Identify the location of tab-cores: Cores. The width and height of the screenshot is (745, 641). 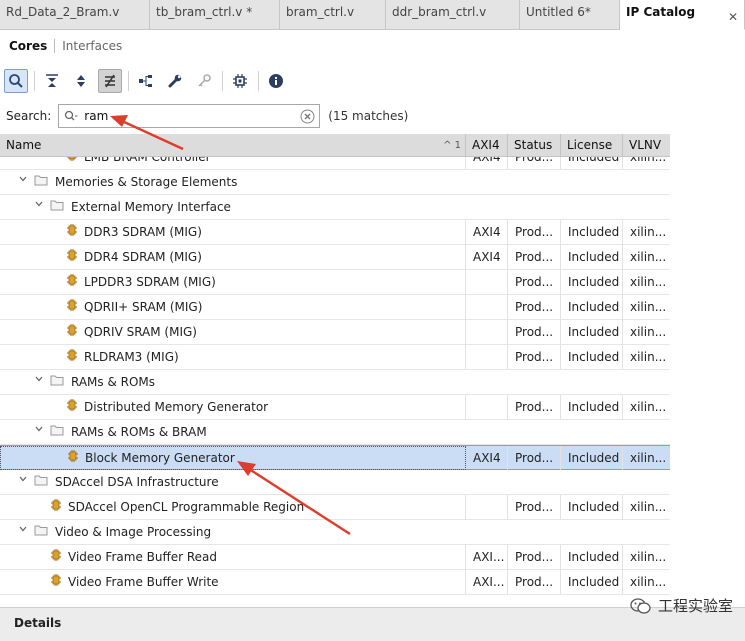
(28, 46).